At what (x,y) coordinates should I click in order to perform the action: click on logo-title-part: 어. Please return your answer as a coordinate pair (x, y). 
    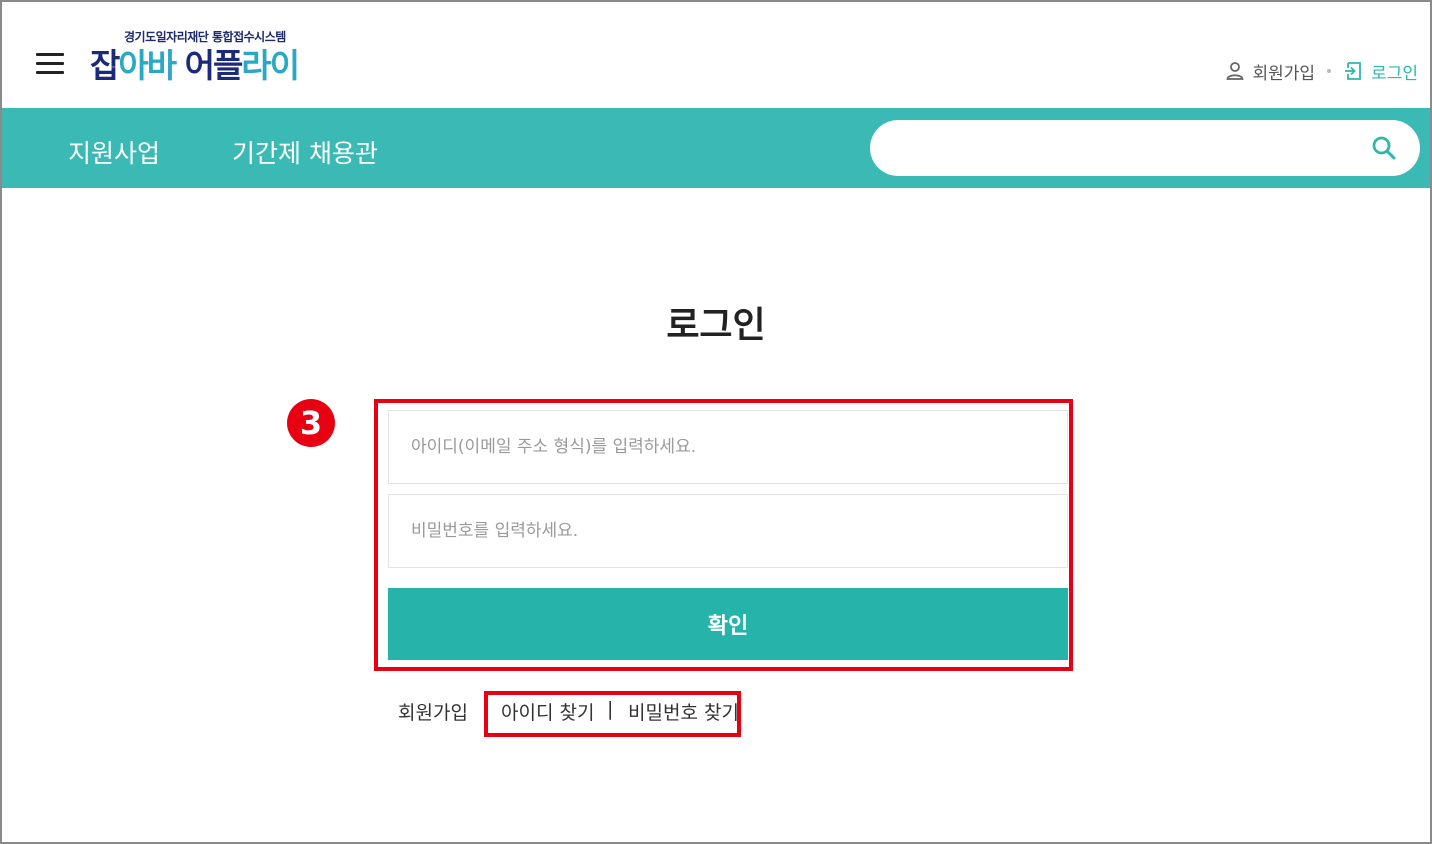
    Looking at the image, I should click on (195, 65).